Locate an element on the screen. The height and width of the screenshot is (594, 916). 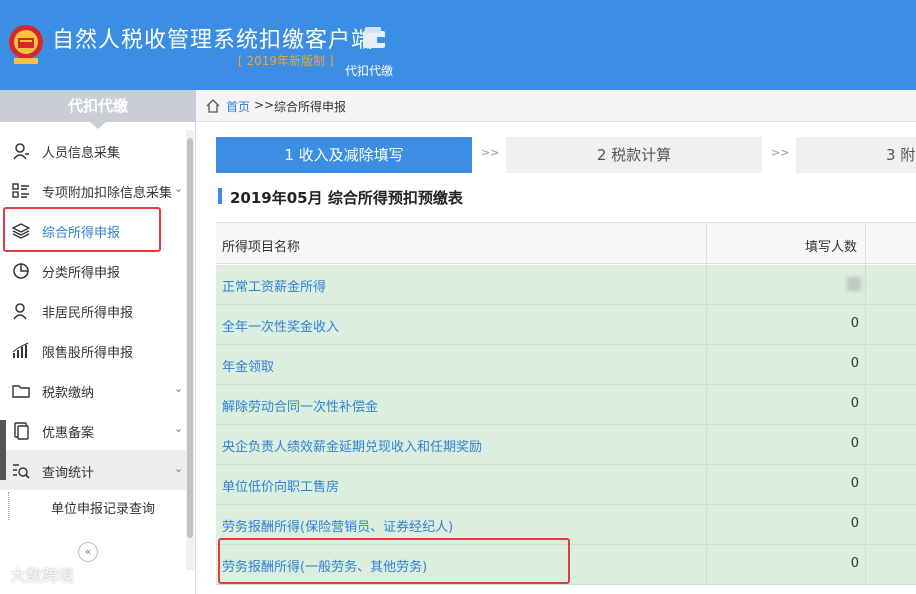
sidebar-item-tax-payment: 税款缴纳 ⌄ is located at coordinates (93, 390).